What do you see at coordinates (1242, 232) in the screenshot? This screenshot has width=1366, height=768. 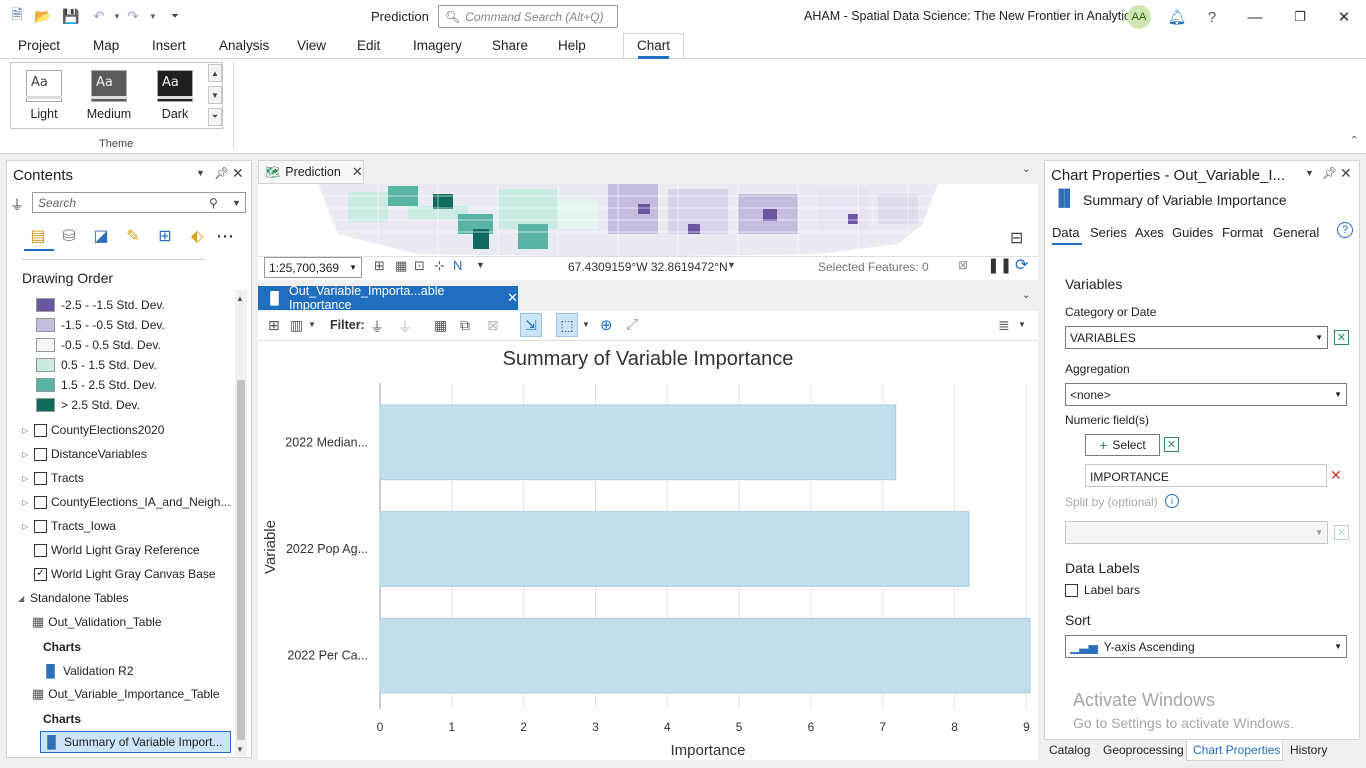 I see `tab-format: Format` at bounding box center [1242, 232].